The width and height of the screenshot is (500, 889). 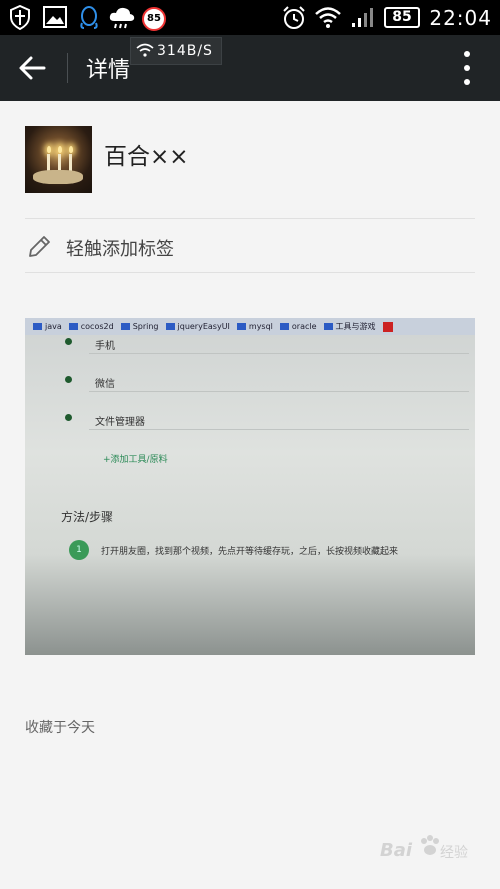 I want to click on app-bar: 详情 314B/S, so click(x=250, y=68).